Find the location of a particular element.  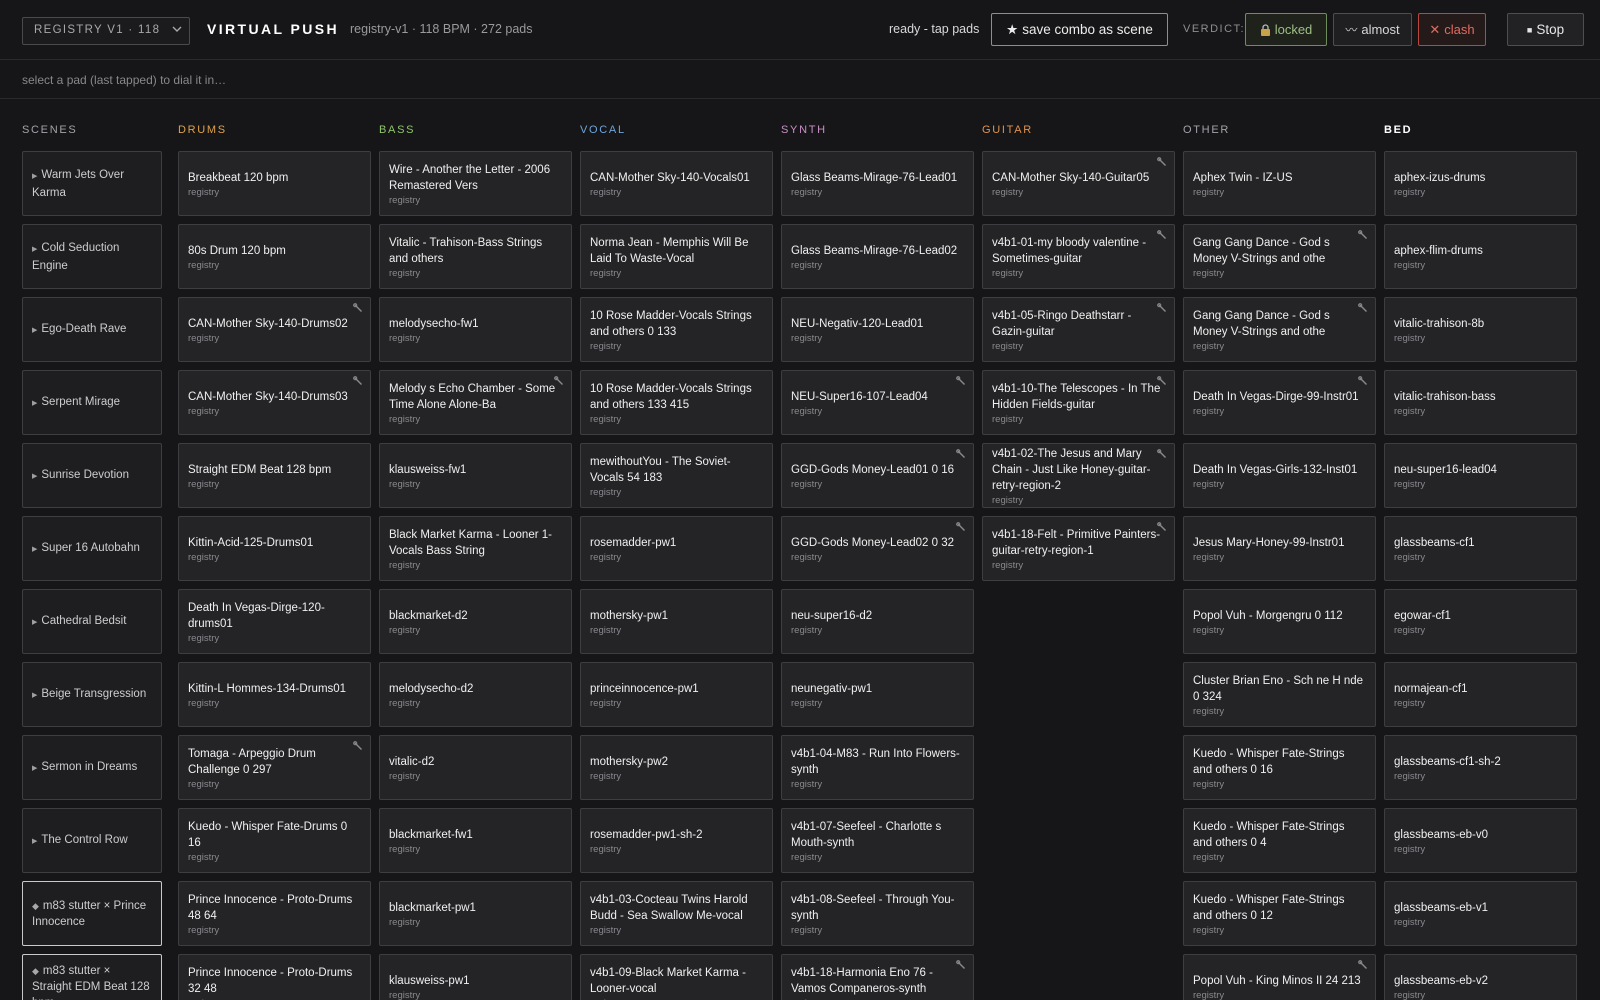

pad: mothersky-pw2 registry is located at coordinates (676, 767).